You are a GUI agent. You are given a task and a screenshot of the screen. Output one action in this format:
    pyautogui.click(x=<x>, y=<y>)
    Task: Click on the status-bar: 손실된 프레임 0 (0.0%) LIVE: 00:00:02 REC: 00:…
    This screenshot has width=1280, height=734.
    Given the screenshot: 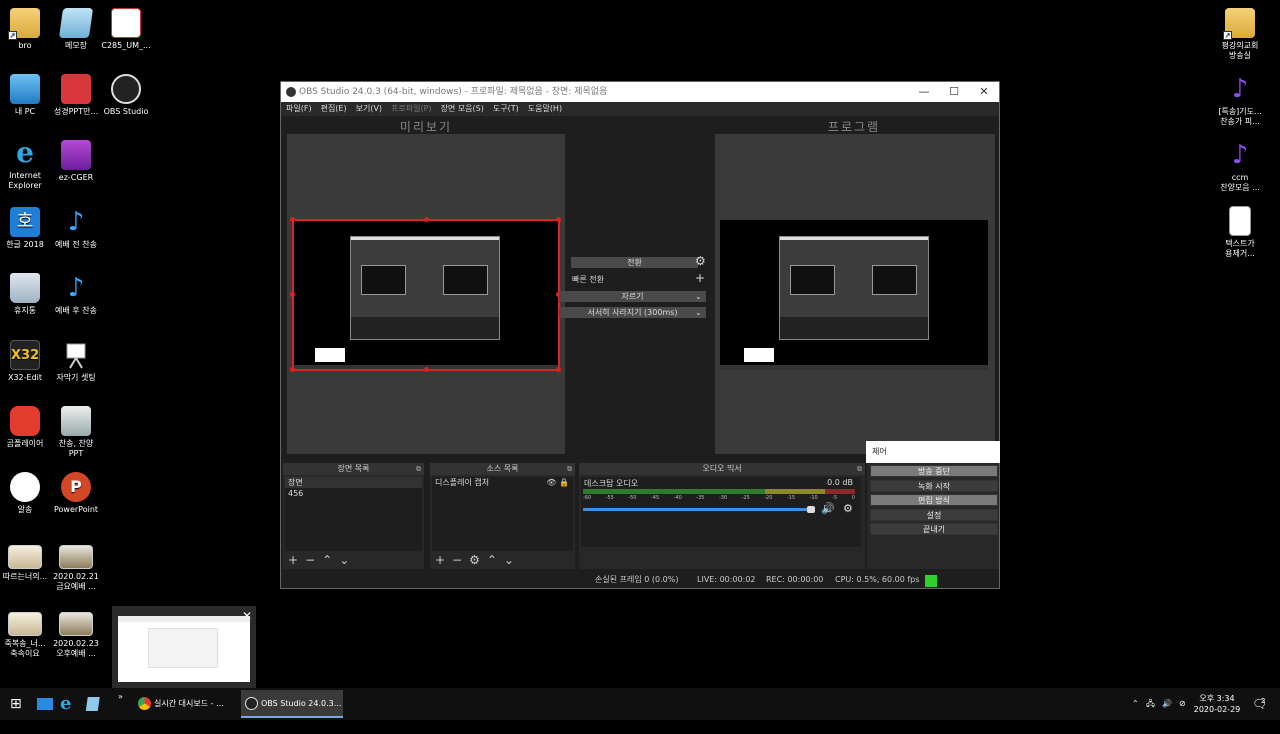 What is the action you would take?
    pyautogui.click(x=640, y=580)
    